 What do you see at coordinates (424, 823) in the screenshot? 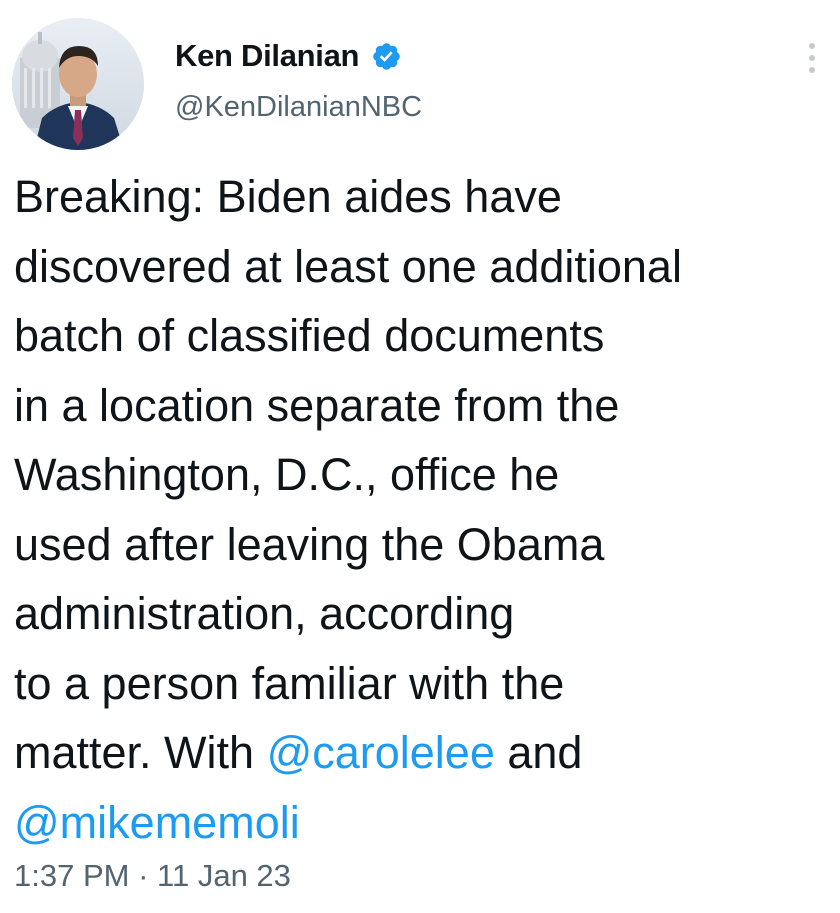
I see `tweet-text-line: @mikememoli` at bounding box center [424, 823].